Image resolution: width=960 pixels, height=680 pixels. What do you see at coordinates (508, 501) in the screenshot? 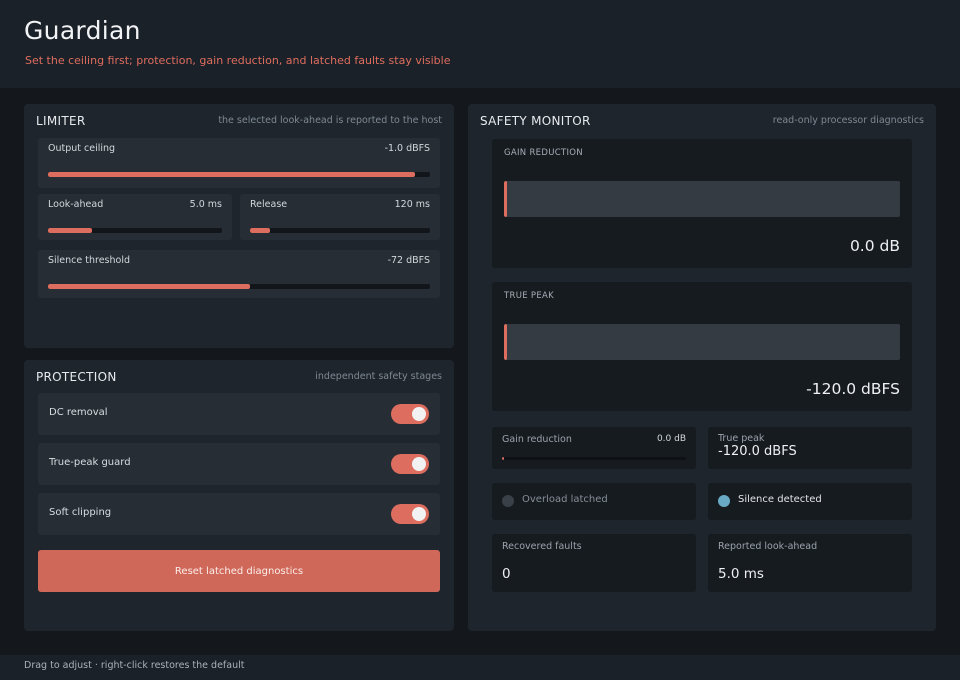
I see `overload-led-icon` at bounding box center [508, 501].